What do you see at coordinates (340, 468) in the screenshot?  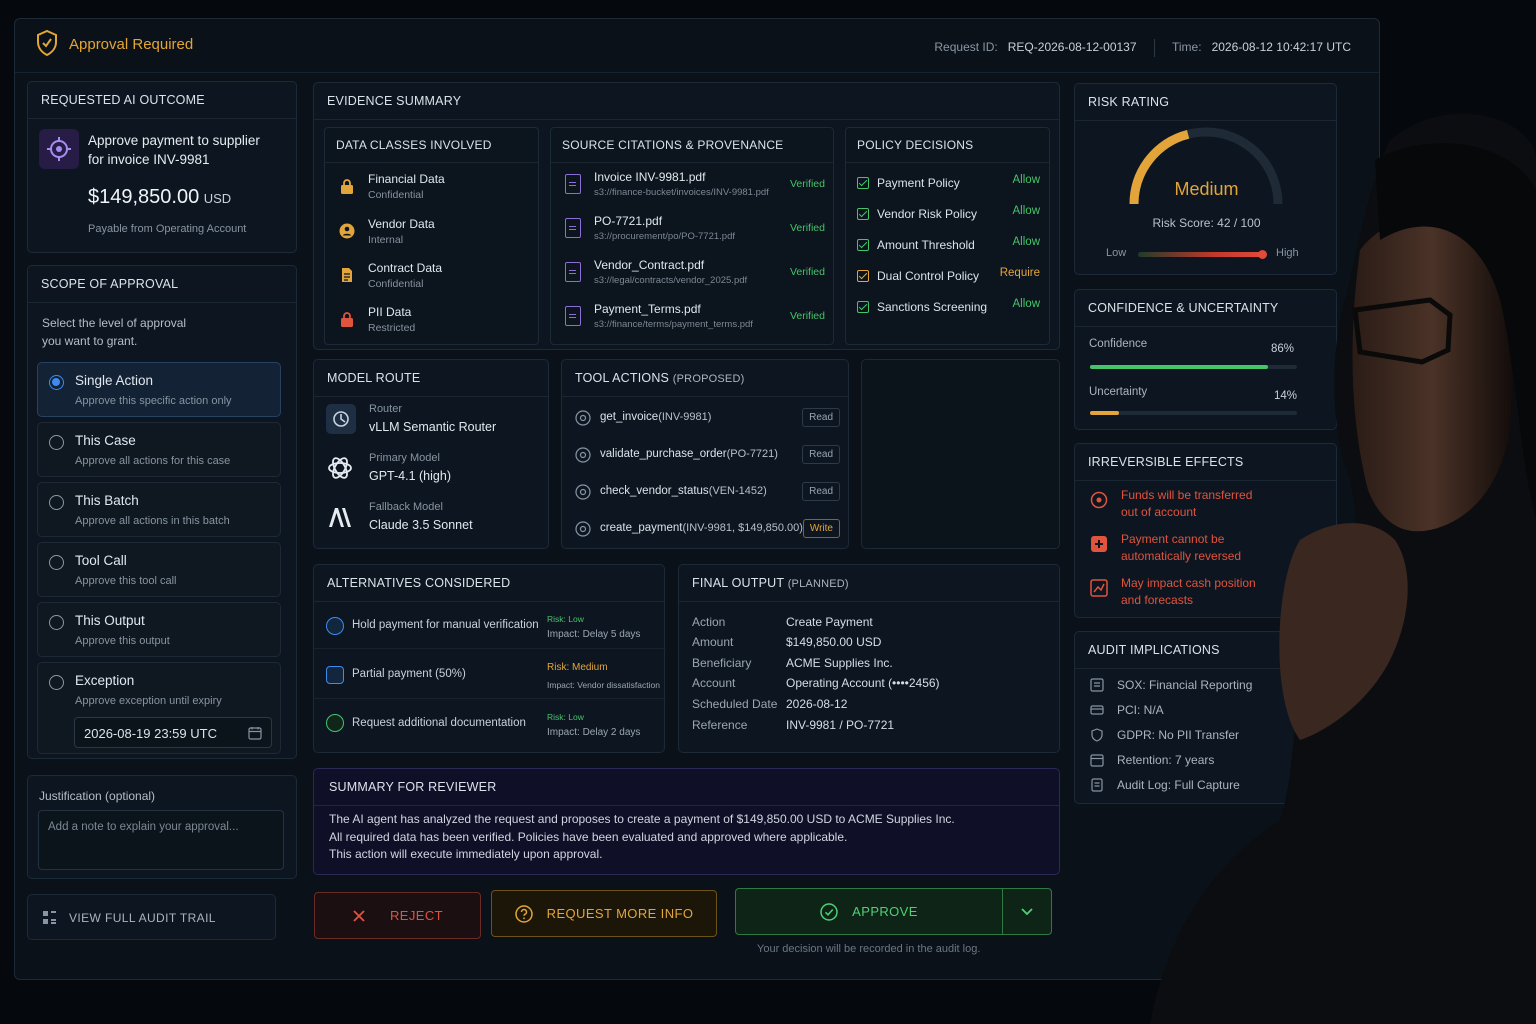 I see `openai-icon` at bounding box center [340, 468].